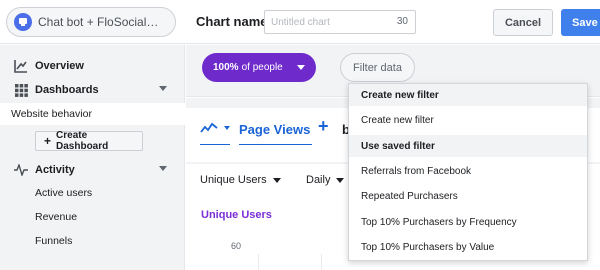  Describe the element at coordinates (323, 126) in the screenshot. I see `add-metric-icon: +` at that location.